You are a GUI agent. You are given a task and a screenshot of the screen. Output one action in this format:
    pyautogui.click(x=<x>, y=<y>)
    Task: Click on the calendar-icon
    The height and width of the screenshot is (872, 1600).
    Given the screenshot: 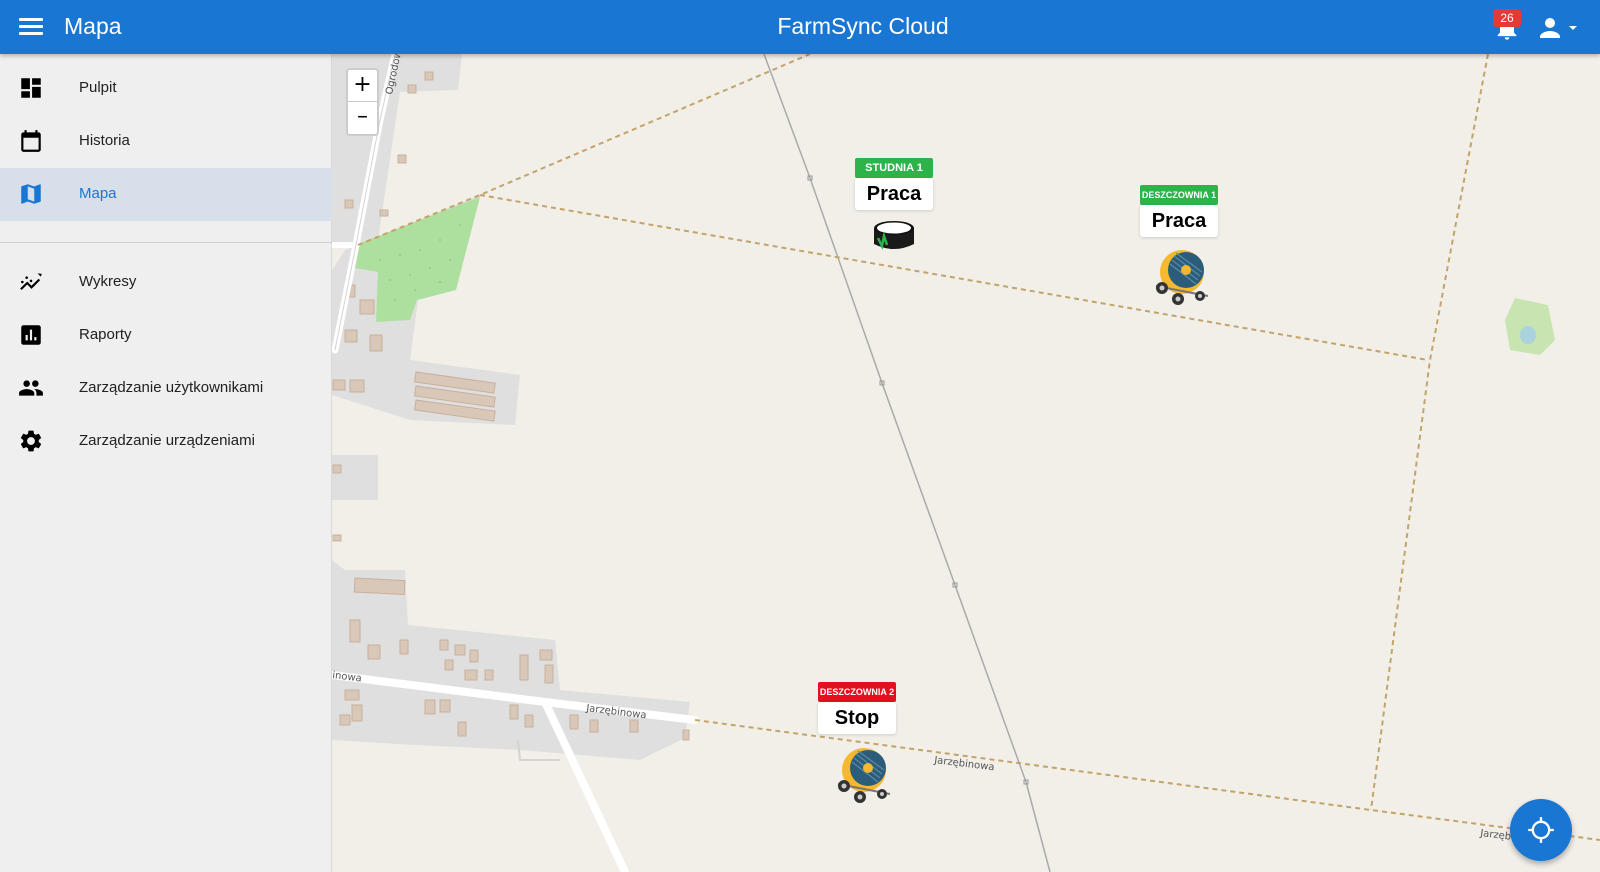 What is the action you would take?
    pyautogui.click(x=31, y=141)
    